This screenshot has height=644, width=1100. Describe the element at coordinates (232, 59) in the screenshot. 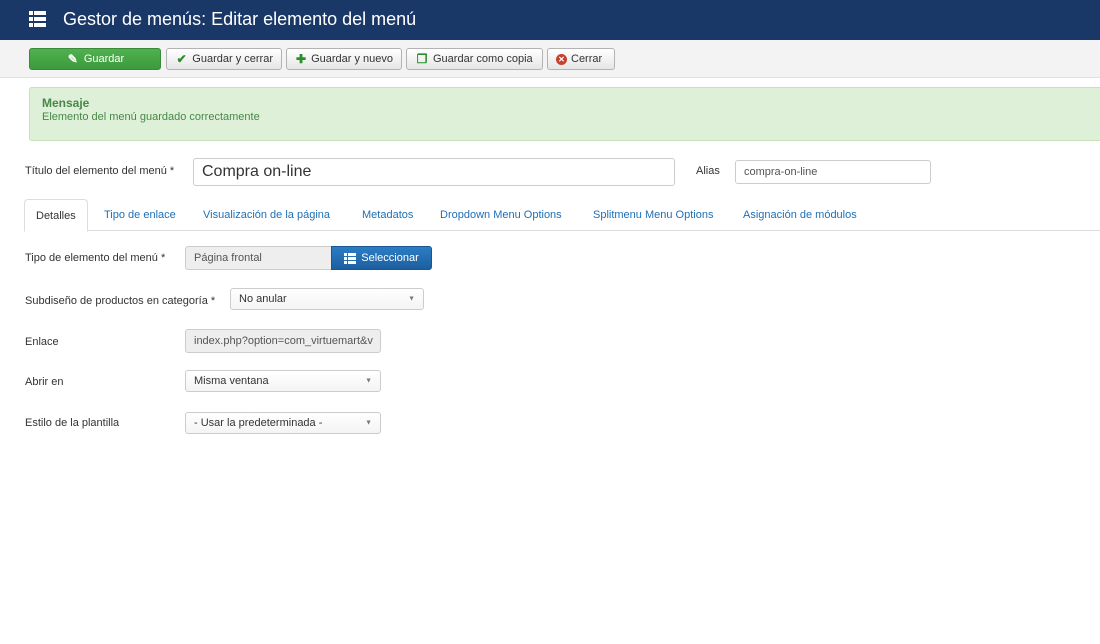

I see `save-close-label: Guardar y cerrar` at that location.